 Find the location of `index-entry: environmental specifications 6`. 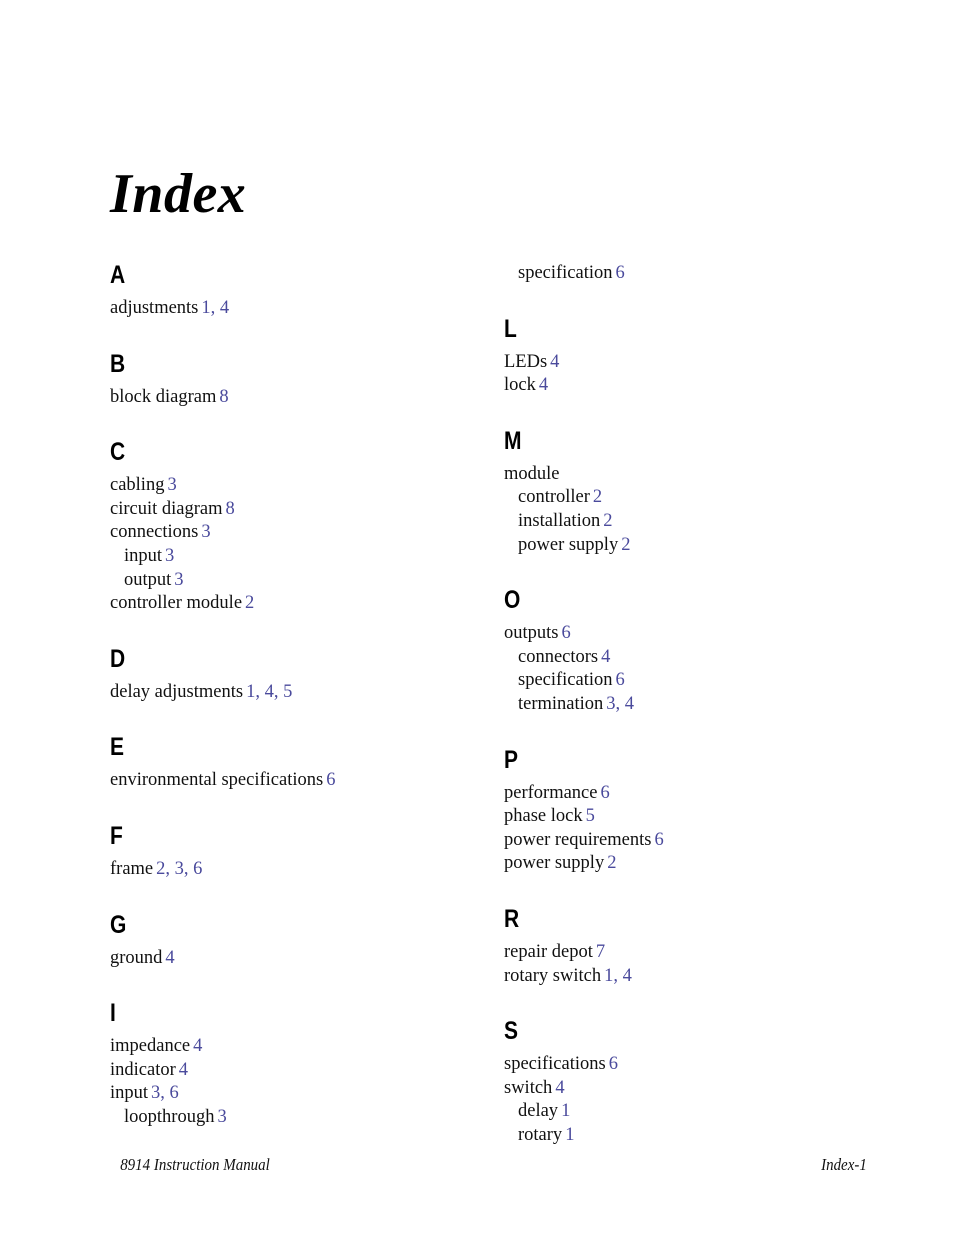

index-entry: environmental specifications 6 is located at coordinates (282, 781).